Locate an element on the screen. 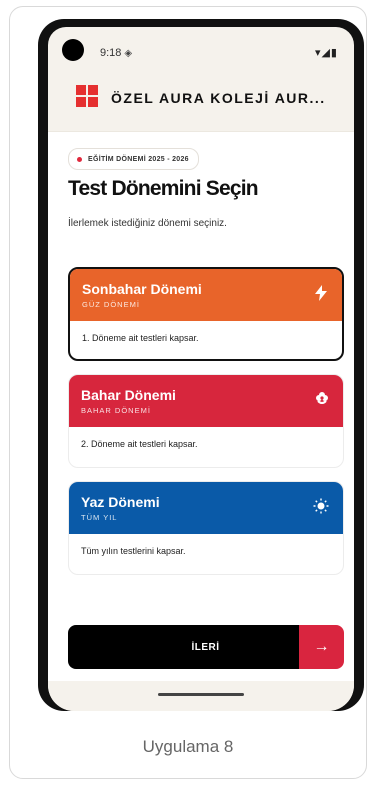  system-nav-bar is located at coordinates (201, 696).